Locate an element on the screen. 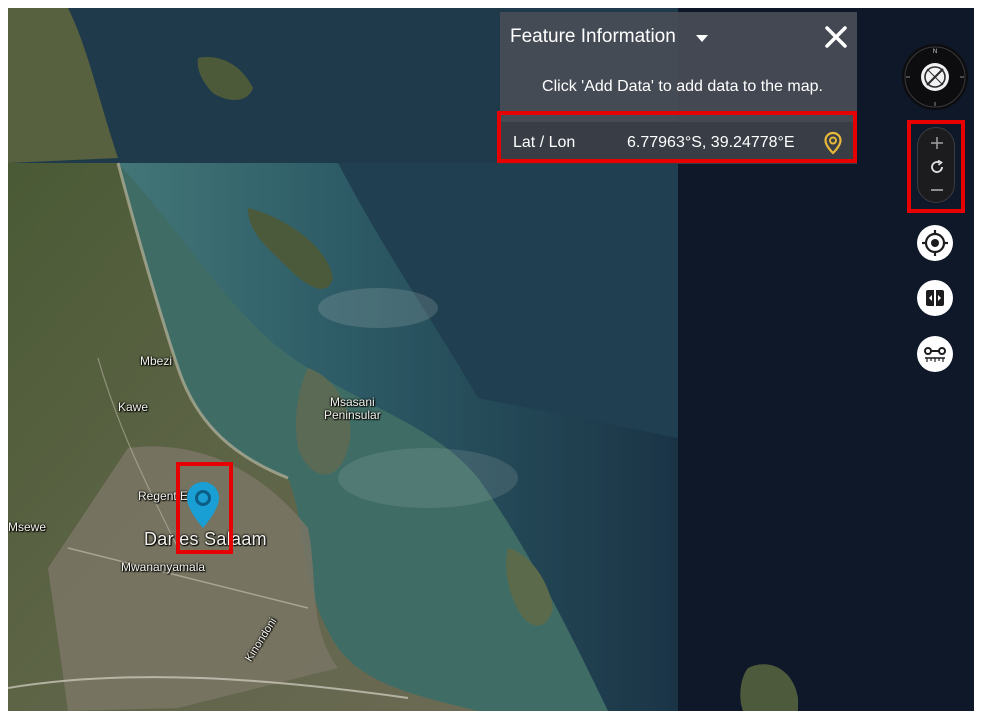  label-msasani-line1: Msasani is located at coordinates (352, 402).